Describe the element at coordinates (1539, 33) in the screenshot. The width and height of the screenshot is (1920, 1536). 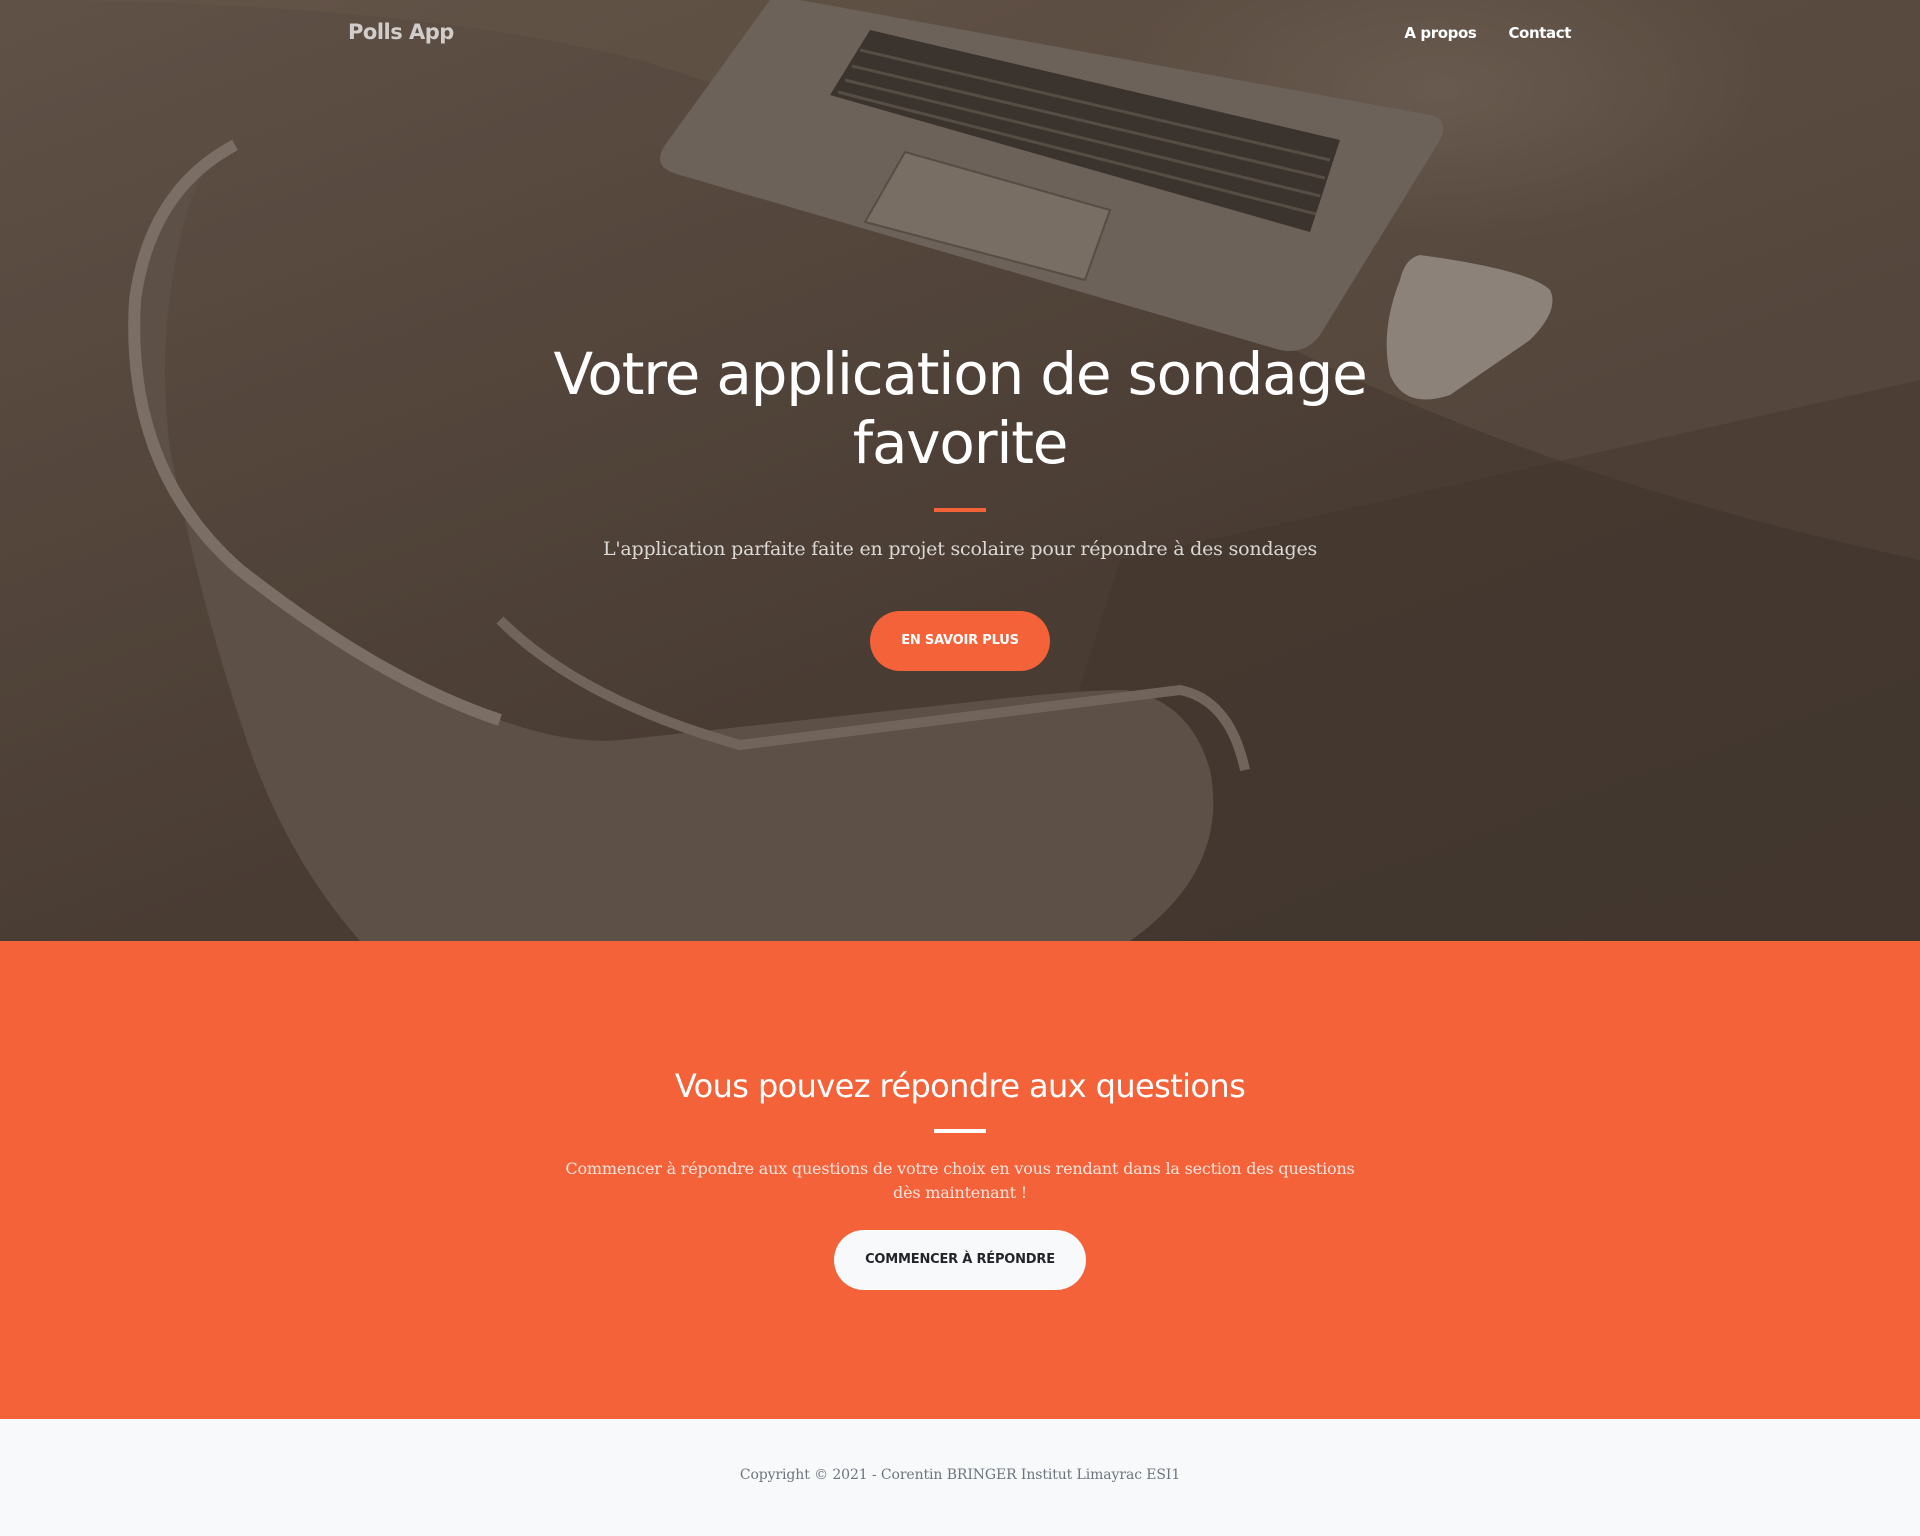
I see `nav-link-contact: Contact` at that location.